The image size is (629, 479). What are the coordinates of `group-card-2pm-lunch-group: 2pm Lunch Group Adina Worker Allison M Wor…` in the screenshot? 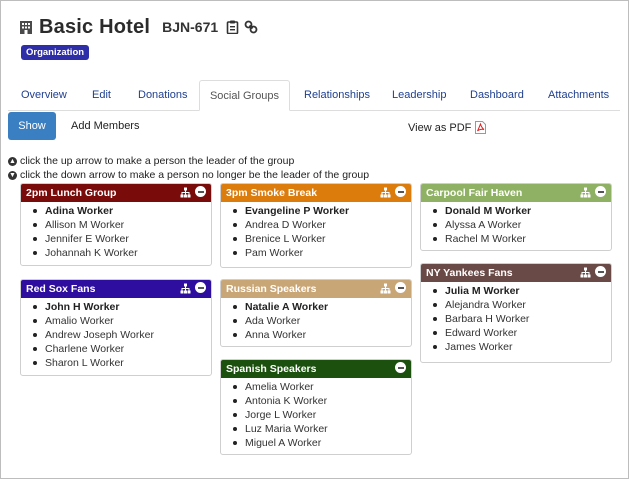 It's located at (116, 224).